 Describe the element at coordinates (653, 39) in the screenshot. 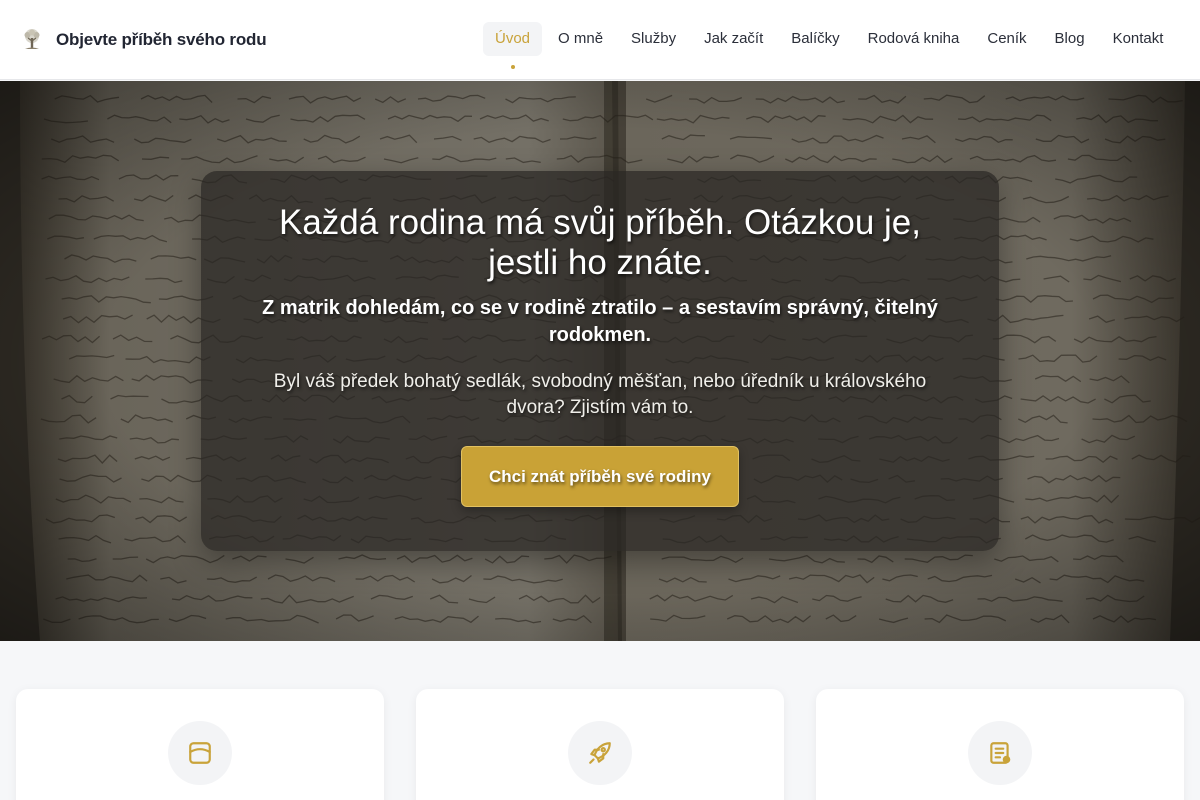

I see `nav-item-sluzby: Služby` at that location.